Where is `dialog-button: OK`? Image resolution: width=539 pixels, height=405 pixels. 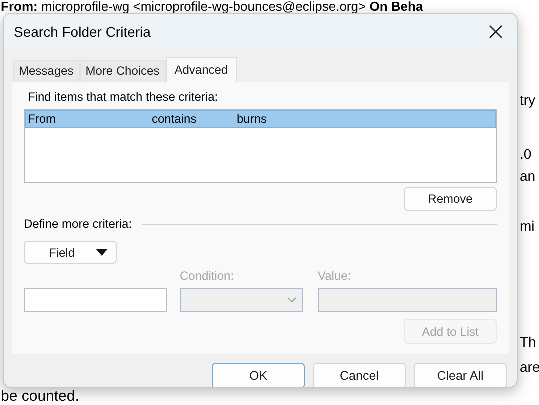
dialog-button: OK is located at coordinates (258, 375).